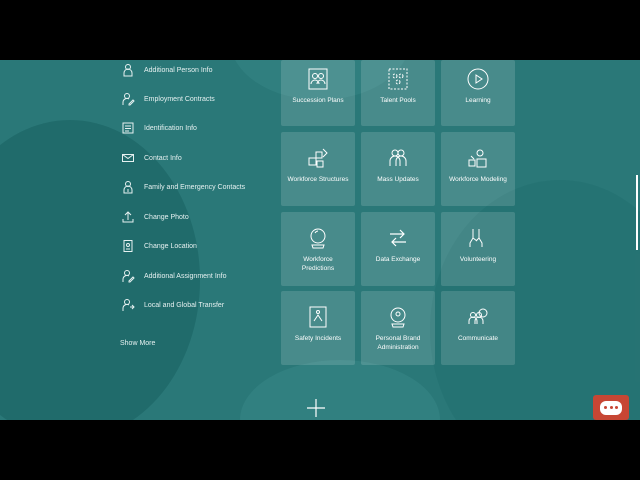 The height and width of the screenshot is (480, 640). Describe the element at coordinates (318, 264) in the screenshot. I see `tile-label: Workforce Predictions` at that location.